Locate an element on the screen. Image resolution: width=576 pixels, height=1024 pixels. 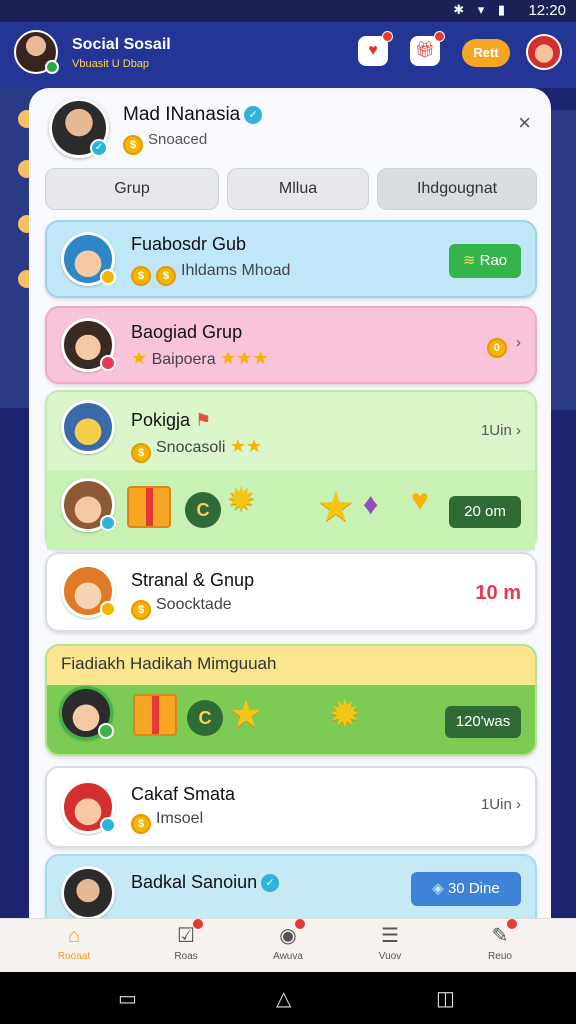
group-subtitle: $ $ Ihldams Mhoad is located at coordinates (210, 274).